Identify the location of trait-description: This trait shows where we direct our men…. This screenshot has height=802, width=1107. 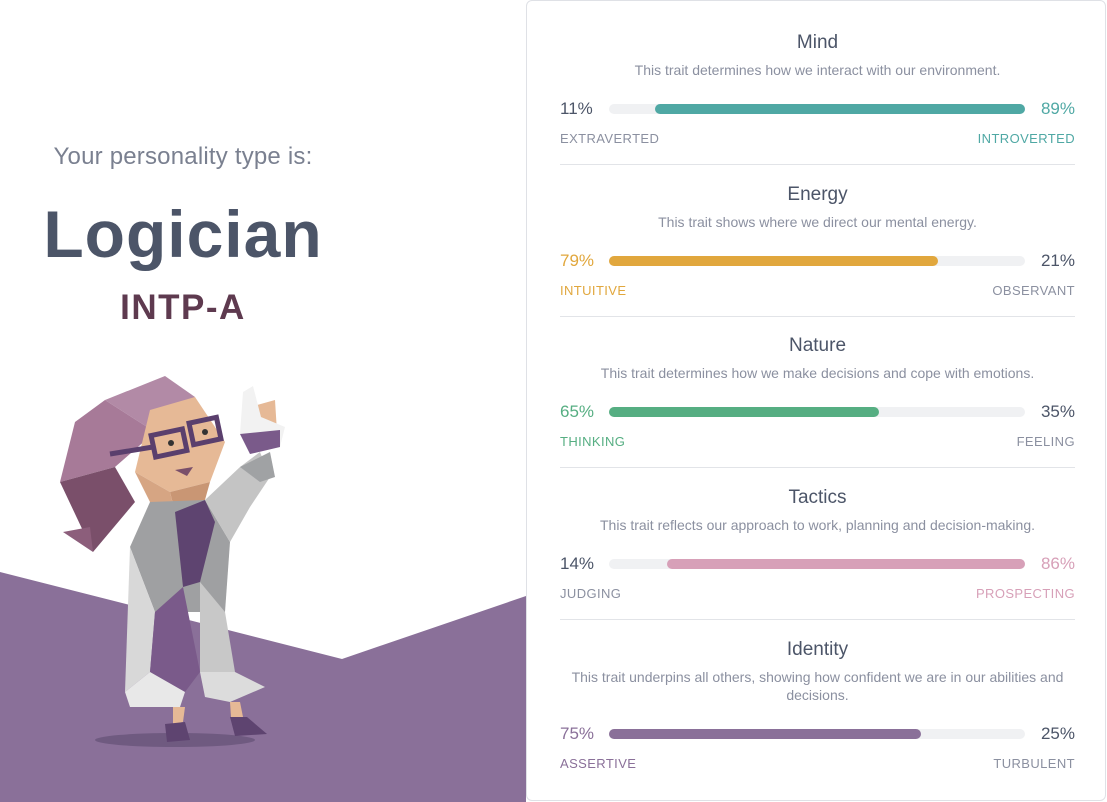
(817, 222).